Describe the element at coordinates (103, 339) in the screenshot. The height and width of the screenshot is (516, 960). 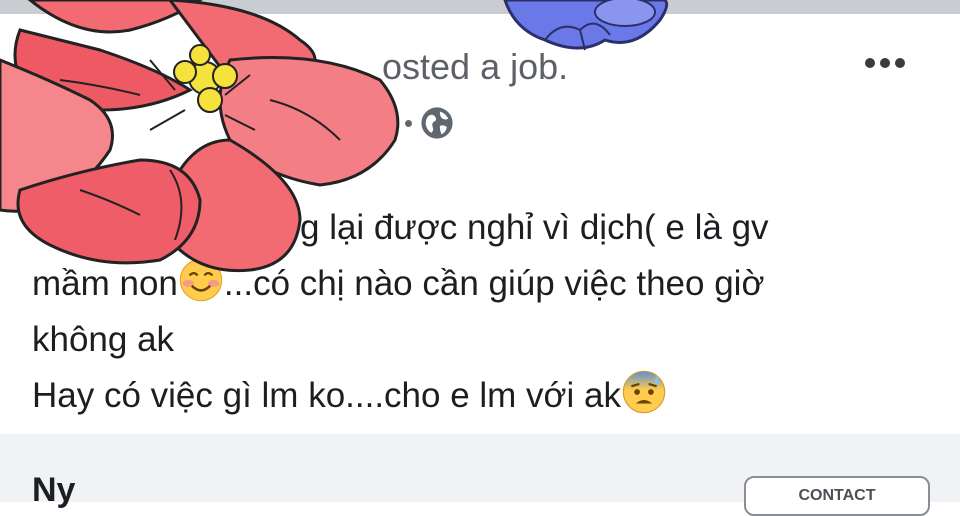
I see `post-line-3: không ak` at that location.